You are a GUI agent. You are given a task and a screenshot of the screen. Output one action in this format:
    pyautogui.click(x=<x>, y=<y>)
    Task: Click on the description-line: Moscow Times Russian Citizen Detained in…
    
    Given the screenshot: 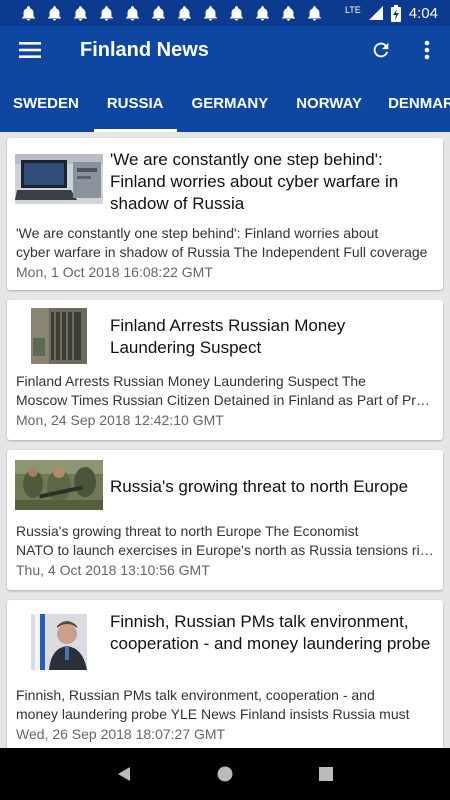 What is the action you would take?
    pyautogui.click(x=225, y=400)
    